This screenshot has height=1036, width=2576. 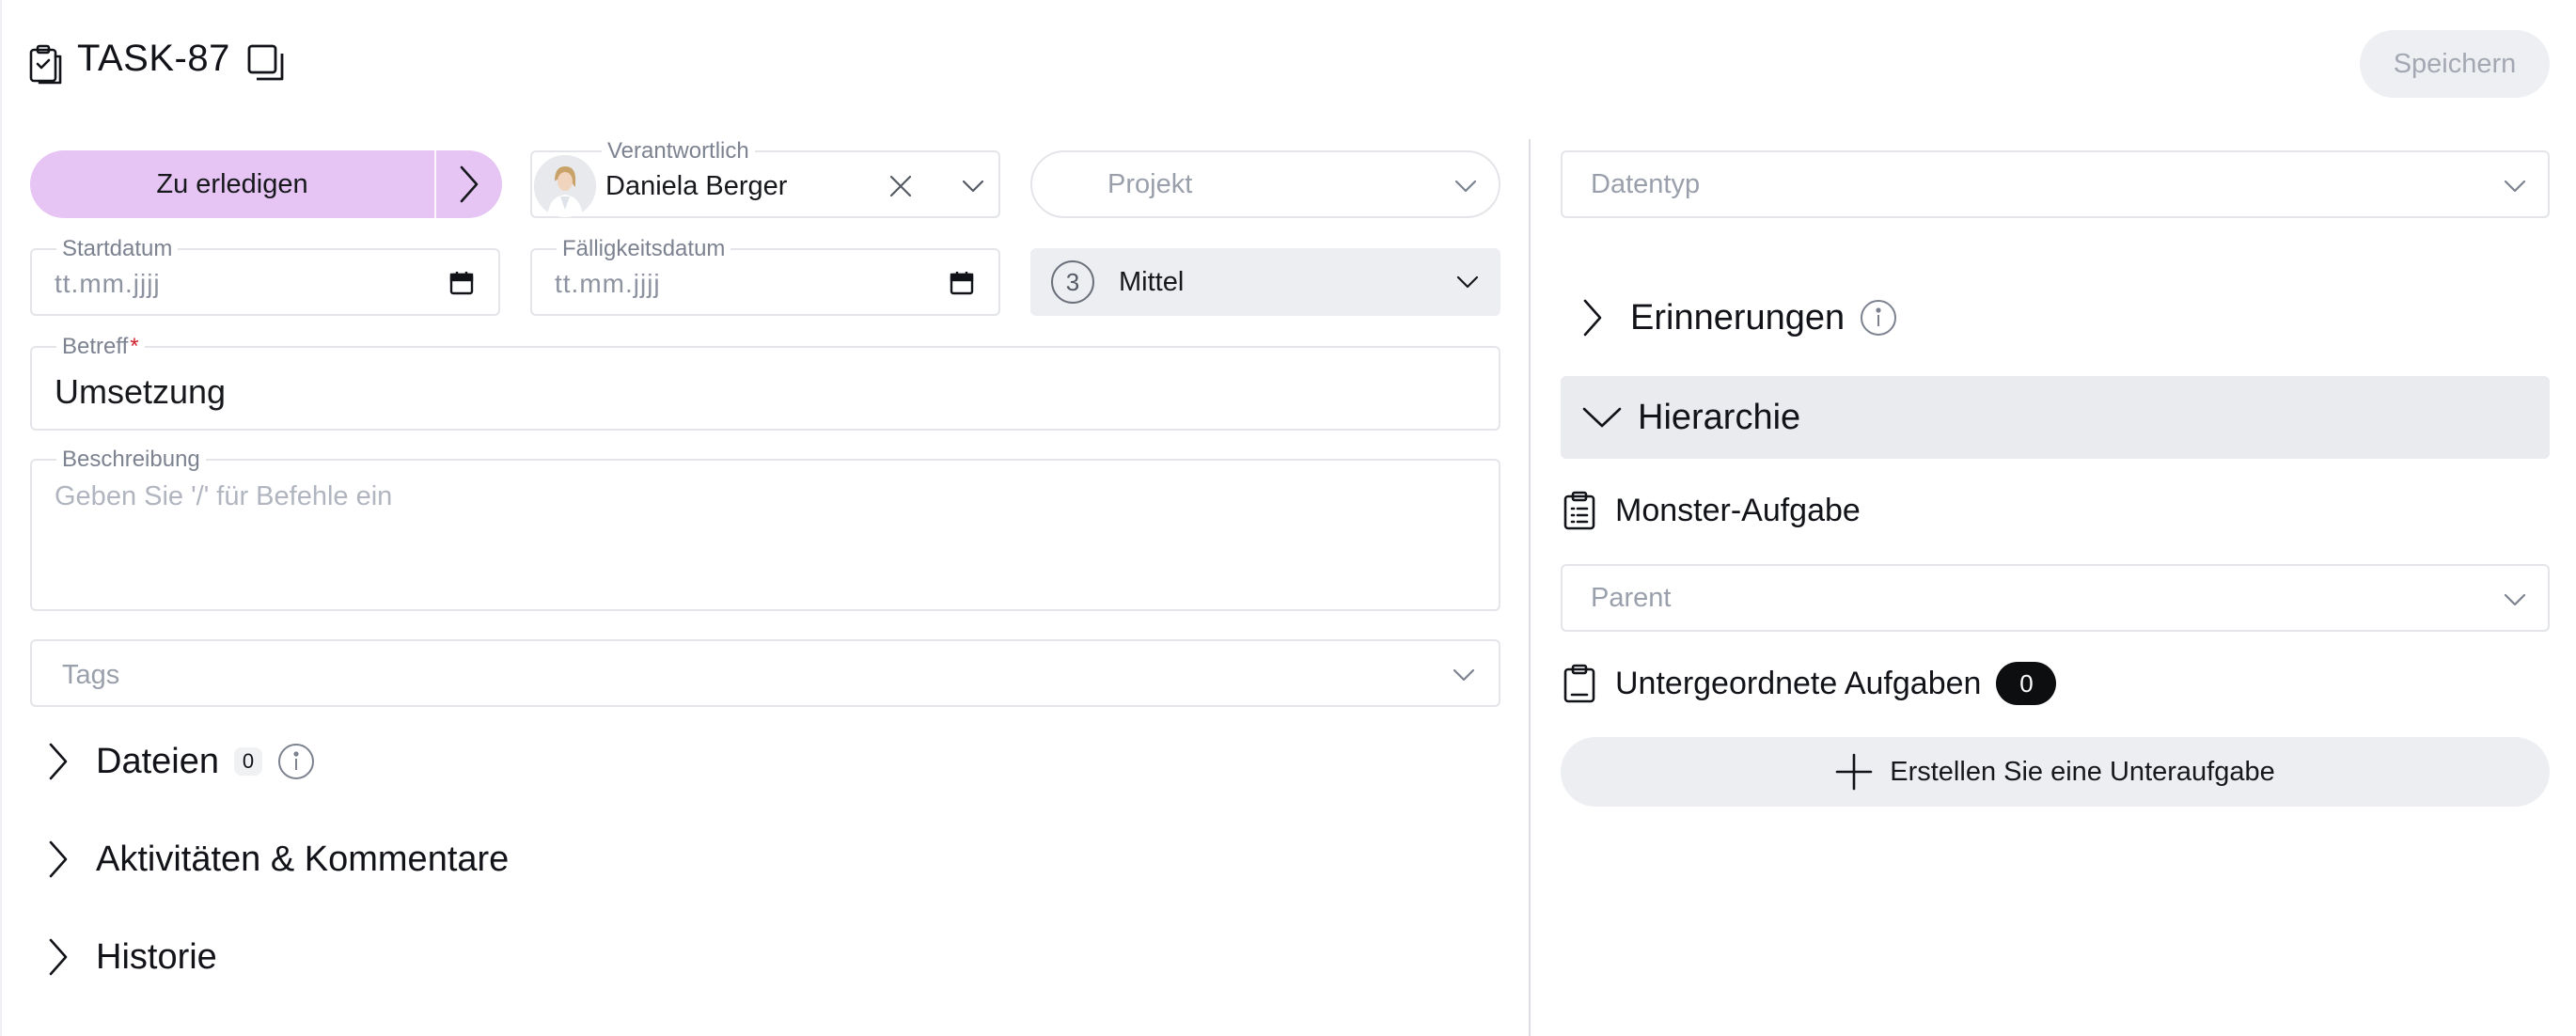 I want to click on close-icon, so click(x=901, y=186).